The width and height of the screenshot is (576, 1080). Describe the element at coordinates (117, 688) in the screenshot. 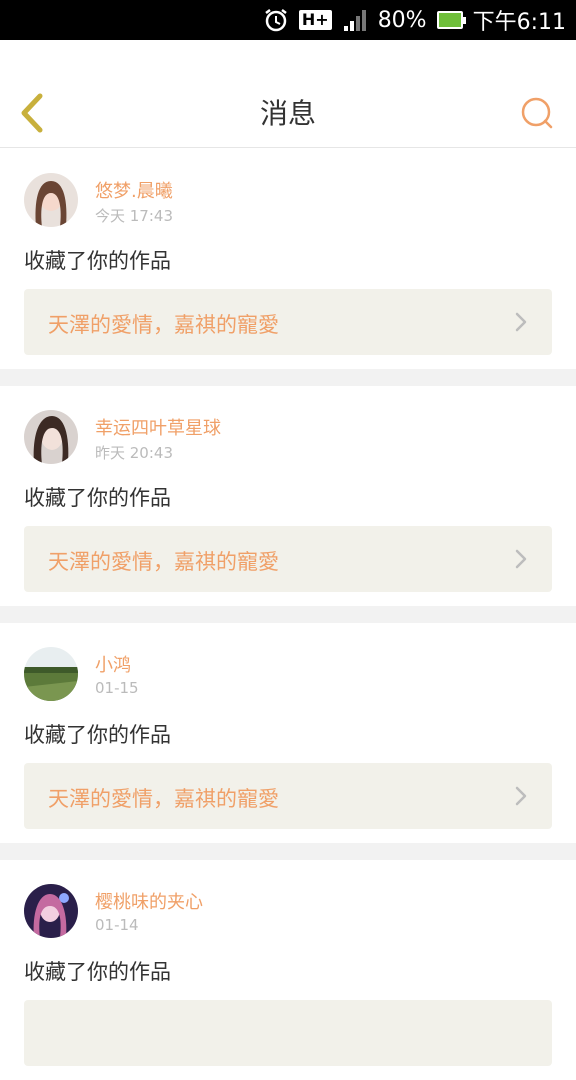

I see `message-time: 01-15` at that location.